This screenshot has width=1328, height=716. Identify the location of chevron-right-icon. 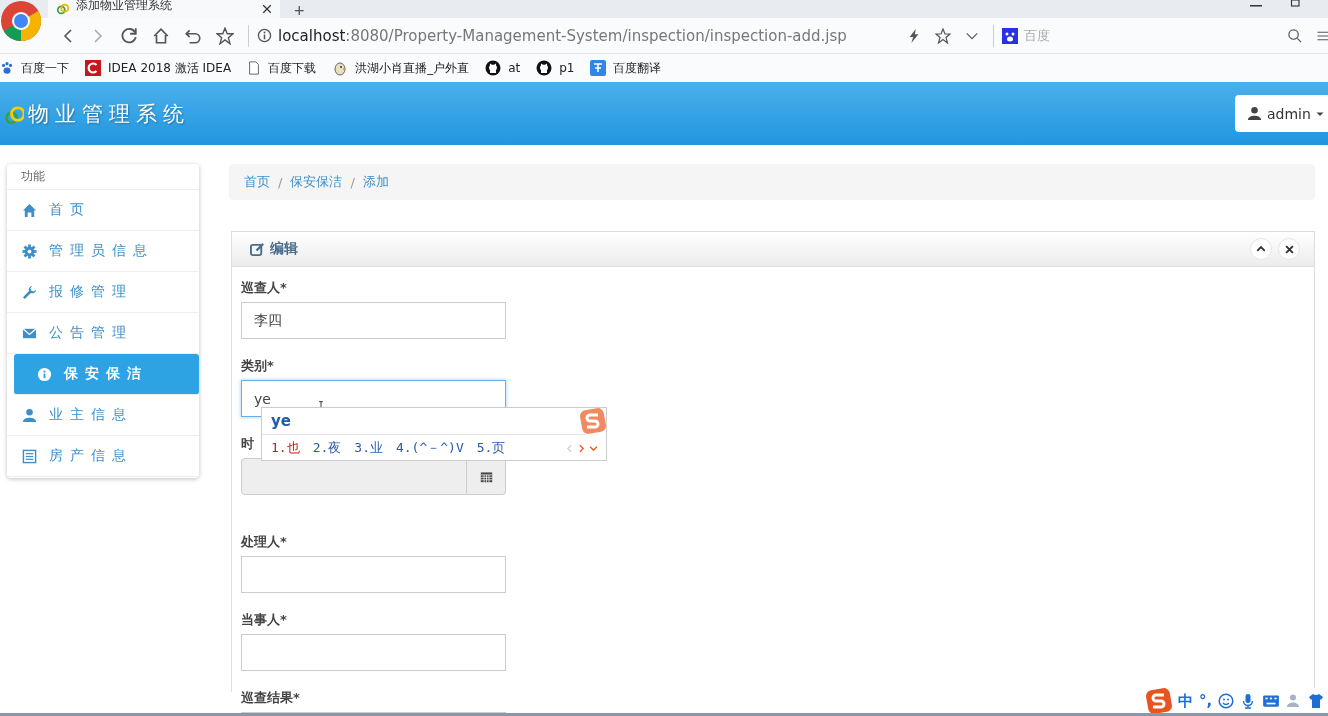
(581, 448).